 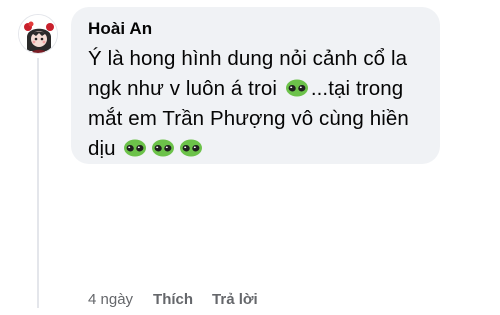 I want to click on comment-actions: 4 ngày Thích Trả lời, so click(x=173, y=299).